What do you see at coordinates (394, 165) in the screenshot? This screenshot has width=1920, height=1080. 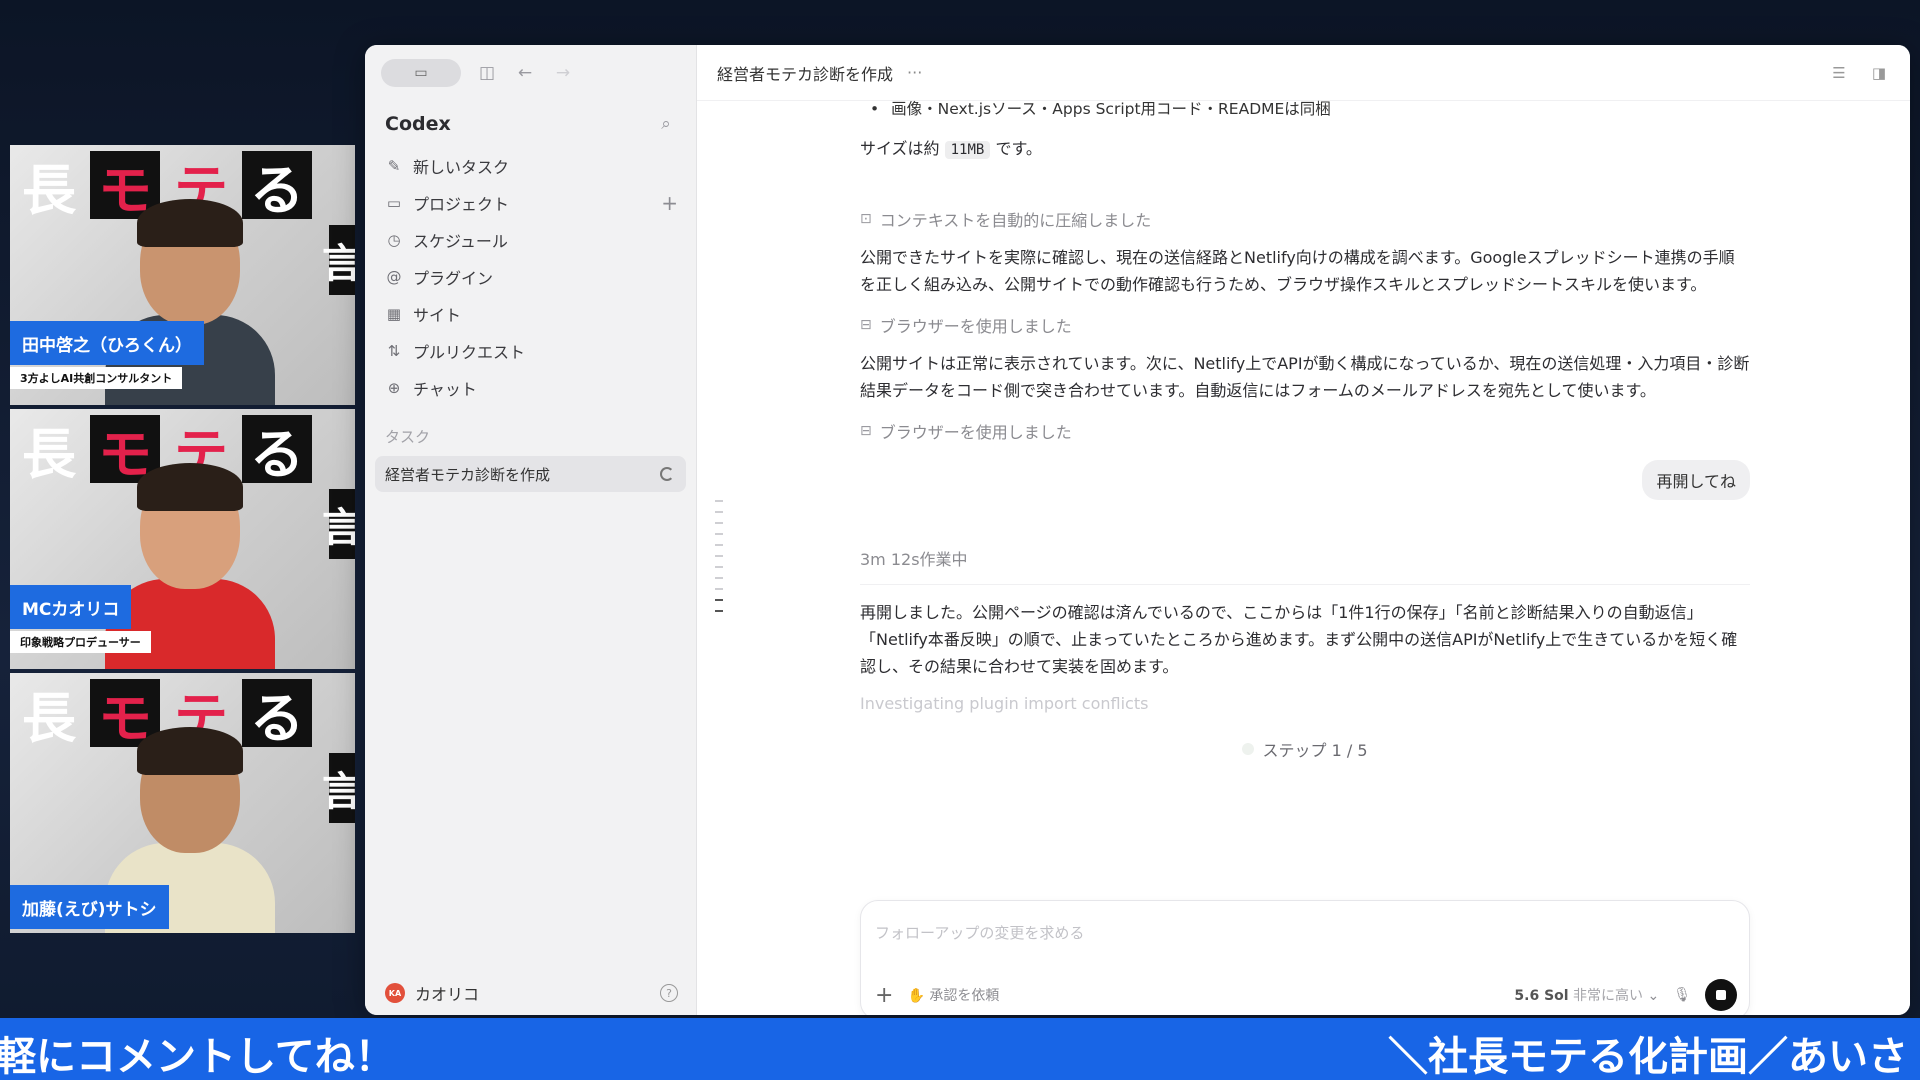 I see `edit-icon: ✎` at bounding box center [394, 165].